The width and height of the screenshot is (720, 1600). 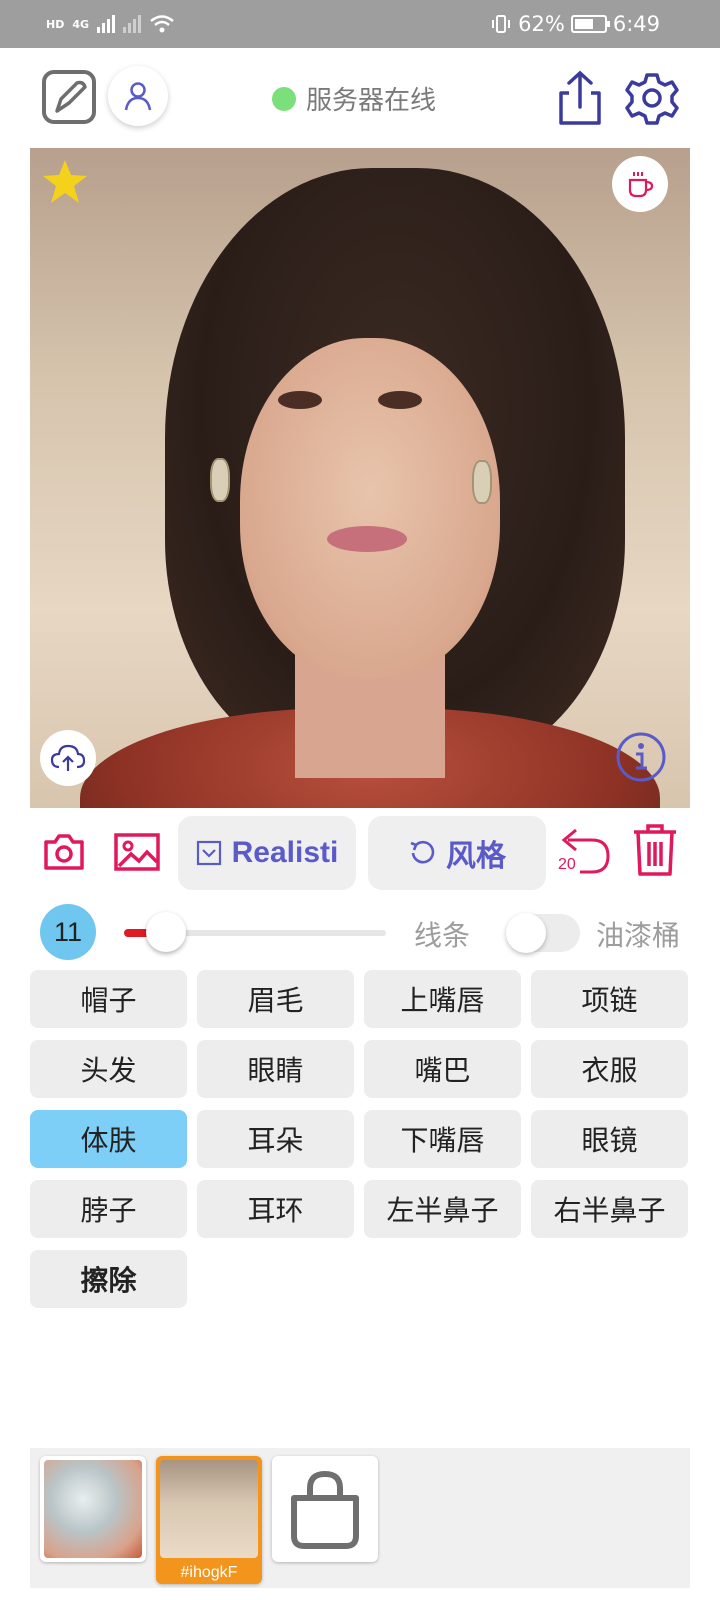 I want to click on part-button: 耳朵, so click(x=275, y=1139).